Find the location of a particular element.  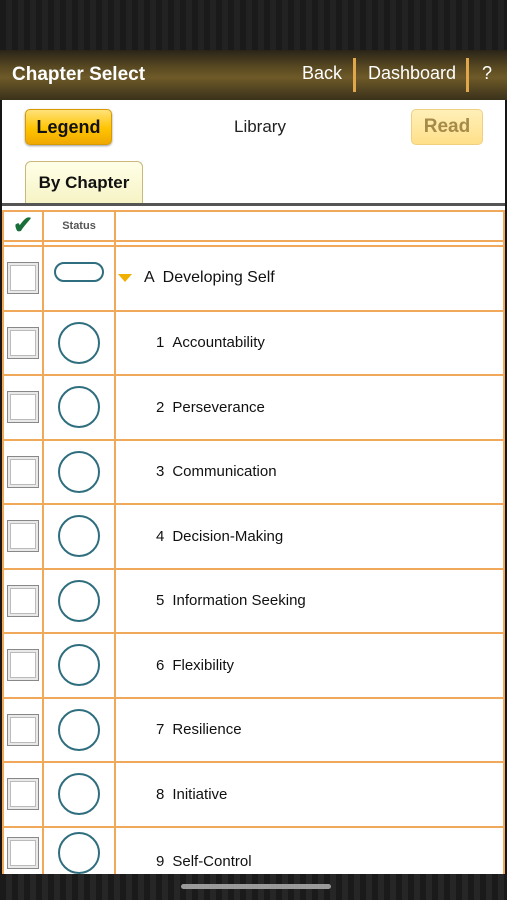

title-cell: 2 Perseverance is located at coordinates (309, 407).